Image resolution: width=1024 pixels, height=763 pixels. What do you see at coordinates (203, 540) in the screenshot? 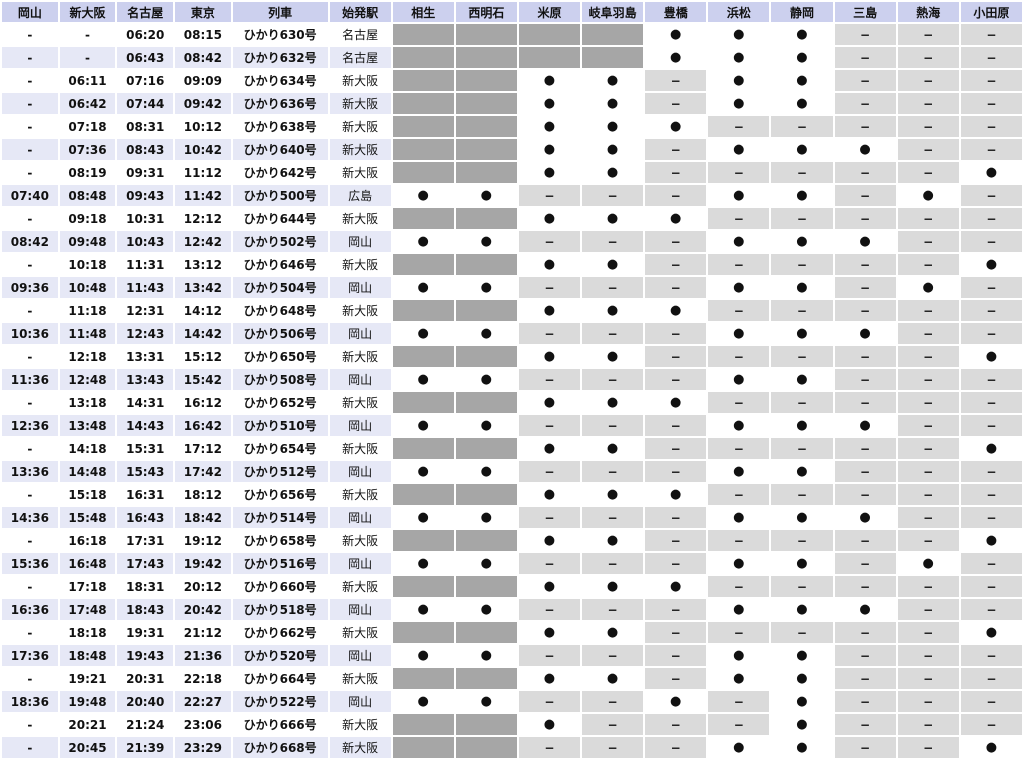
I see `time-cell: 19:12` at bounding box center [203, 540].